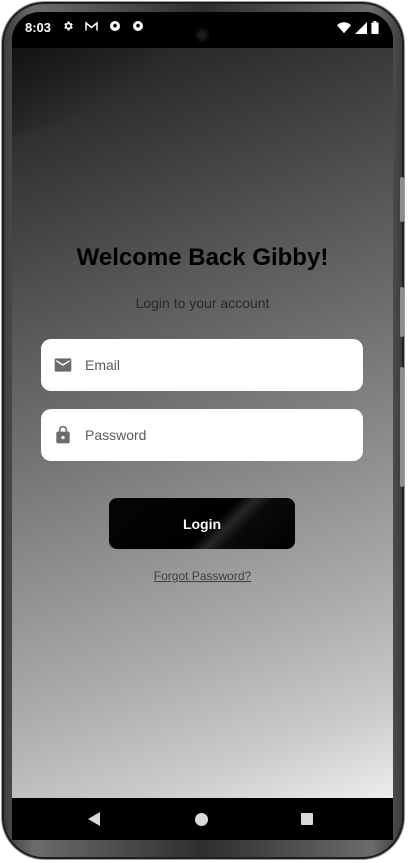 Image resolution: width=408 pixels, height=863 pixels. Describe the element at coordinates (202, 303) in the screenshot. I see `page-subtitle: Login to your account` at that location.